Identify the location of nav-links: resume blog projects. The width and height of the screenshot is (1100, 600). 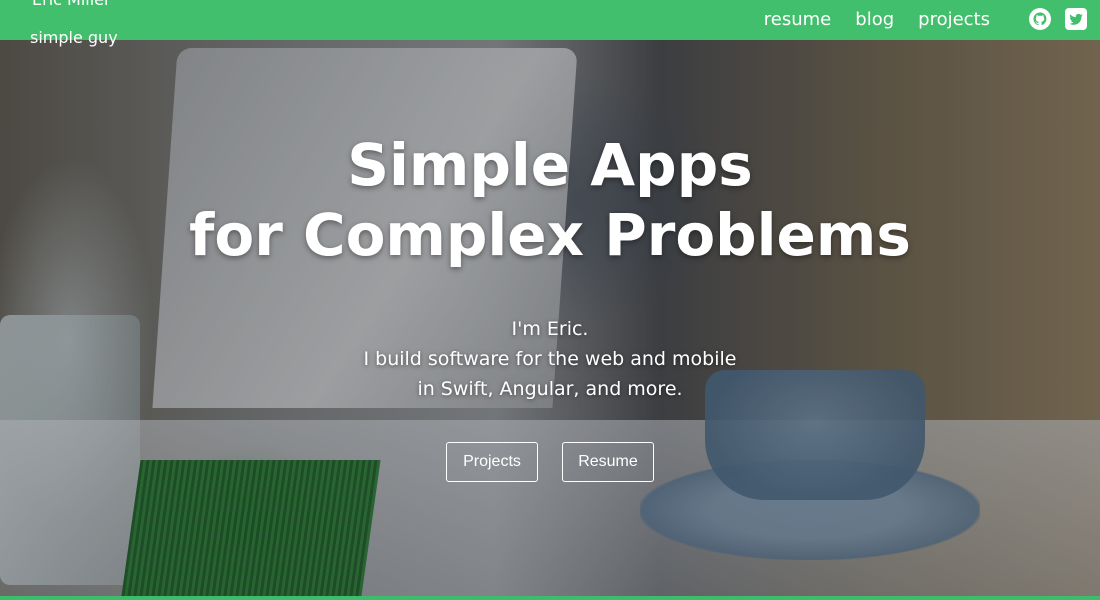
(877, 19).